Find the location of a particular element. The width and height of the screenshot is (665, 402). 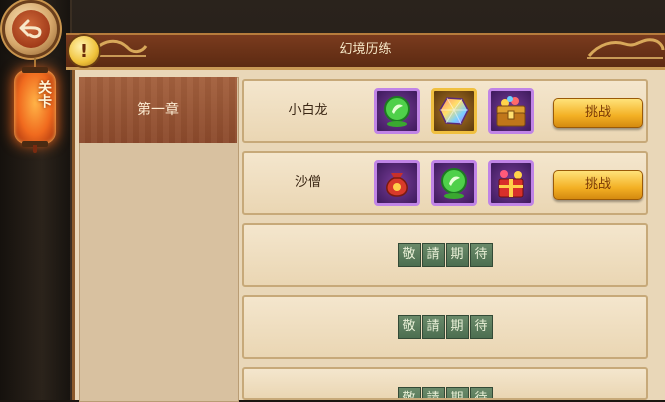

lantern-cap is located at coordinates (35, 70).